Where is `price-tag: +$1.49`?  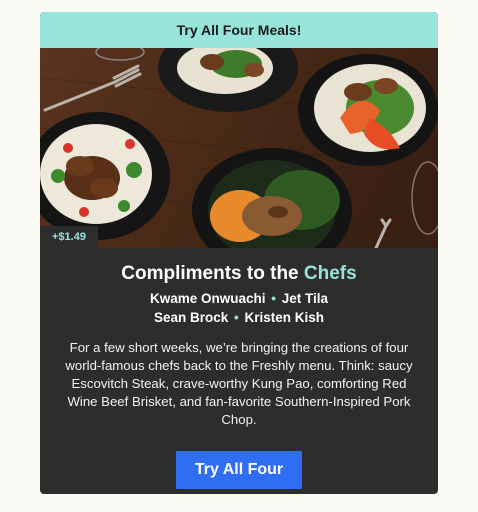 price-tag: +$1.49 is located at coordinates (69, 237).